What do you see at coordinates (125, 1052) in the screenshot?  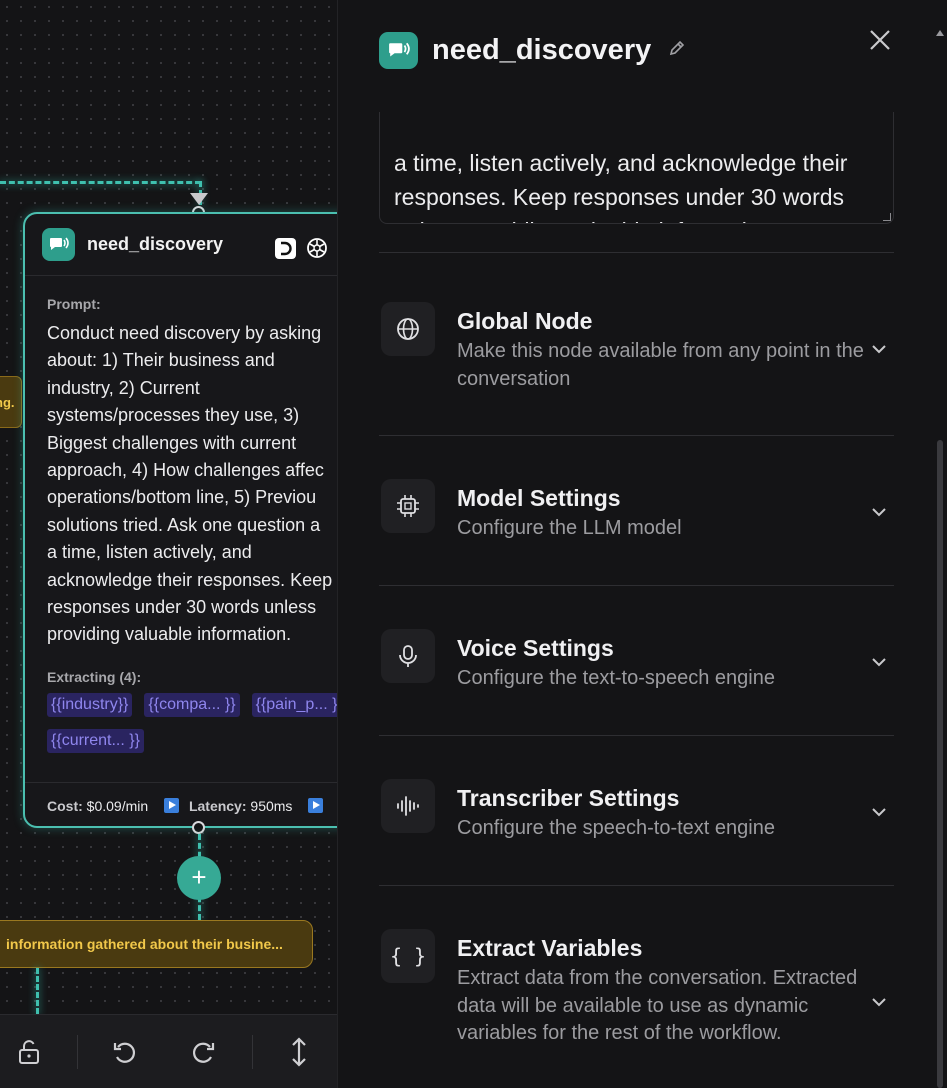 I see `undo-icon` at bounding box center [125, 1052].